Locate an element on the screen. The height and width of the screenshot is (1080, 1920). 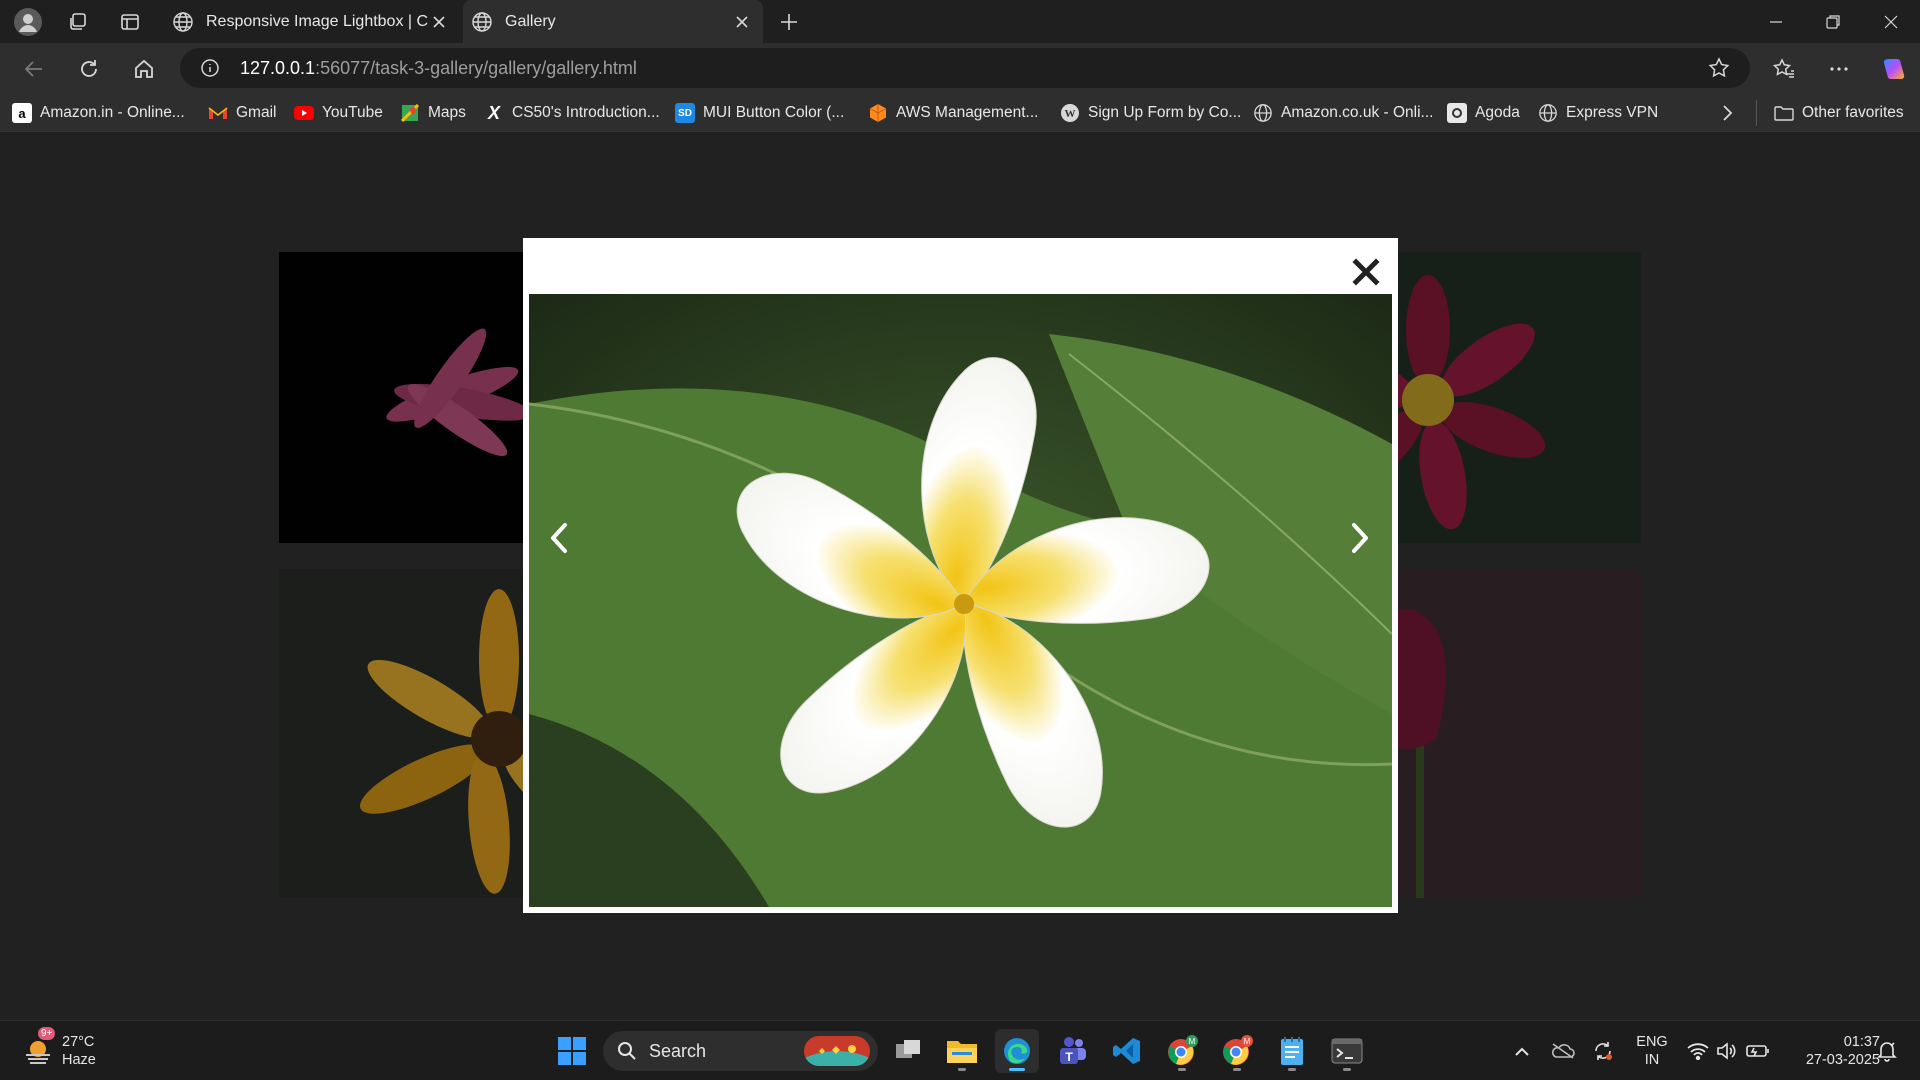
close-window-icon is located at coordinates (1891, 22).